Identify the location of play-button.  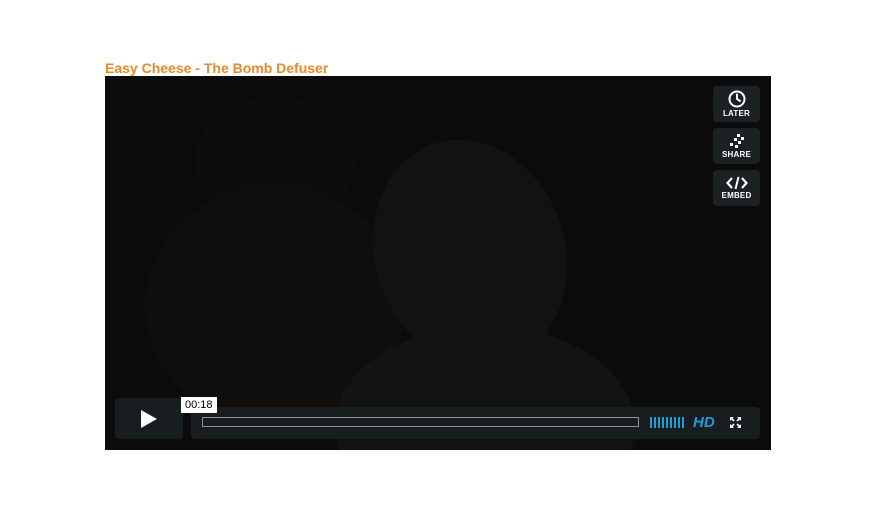
(149, 418).